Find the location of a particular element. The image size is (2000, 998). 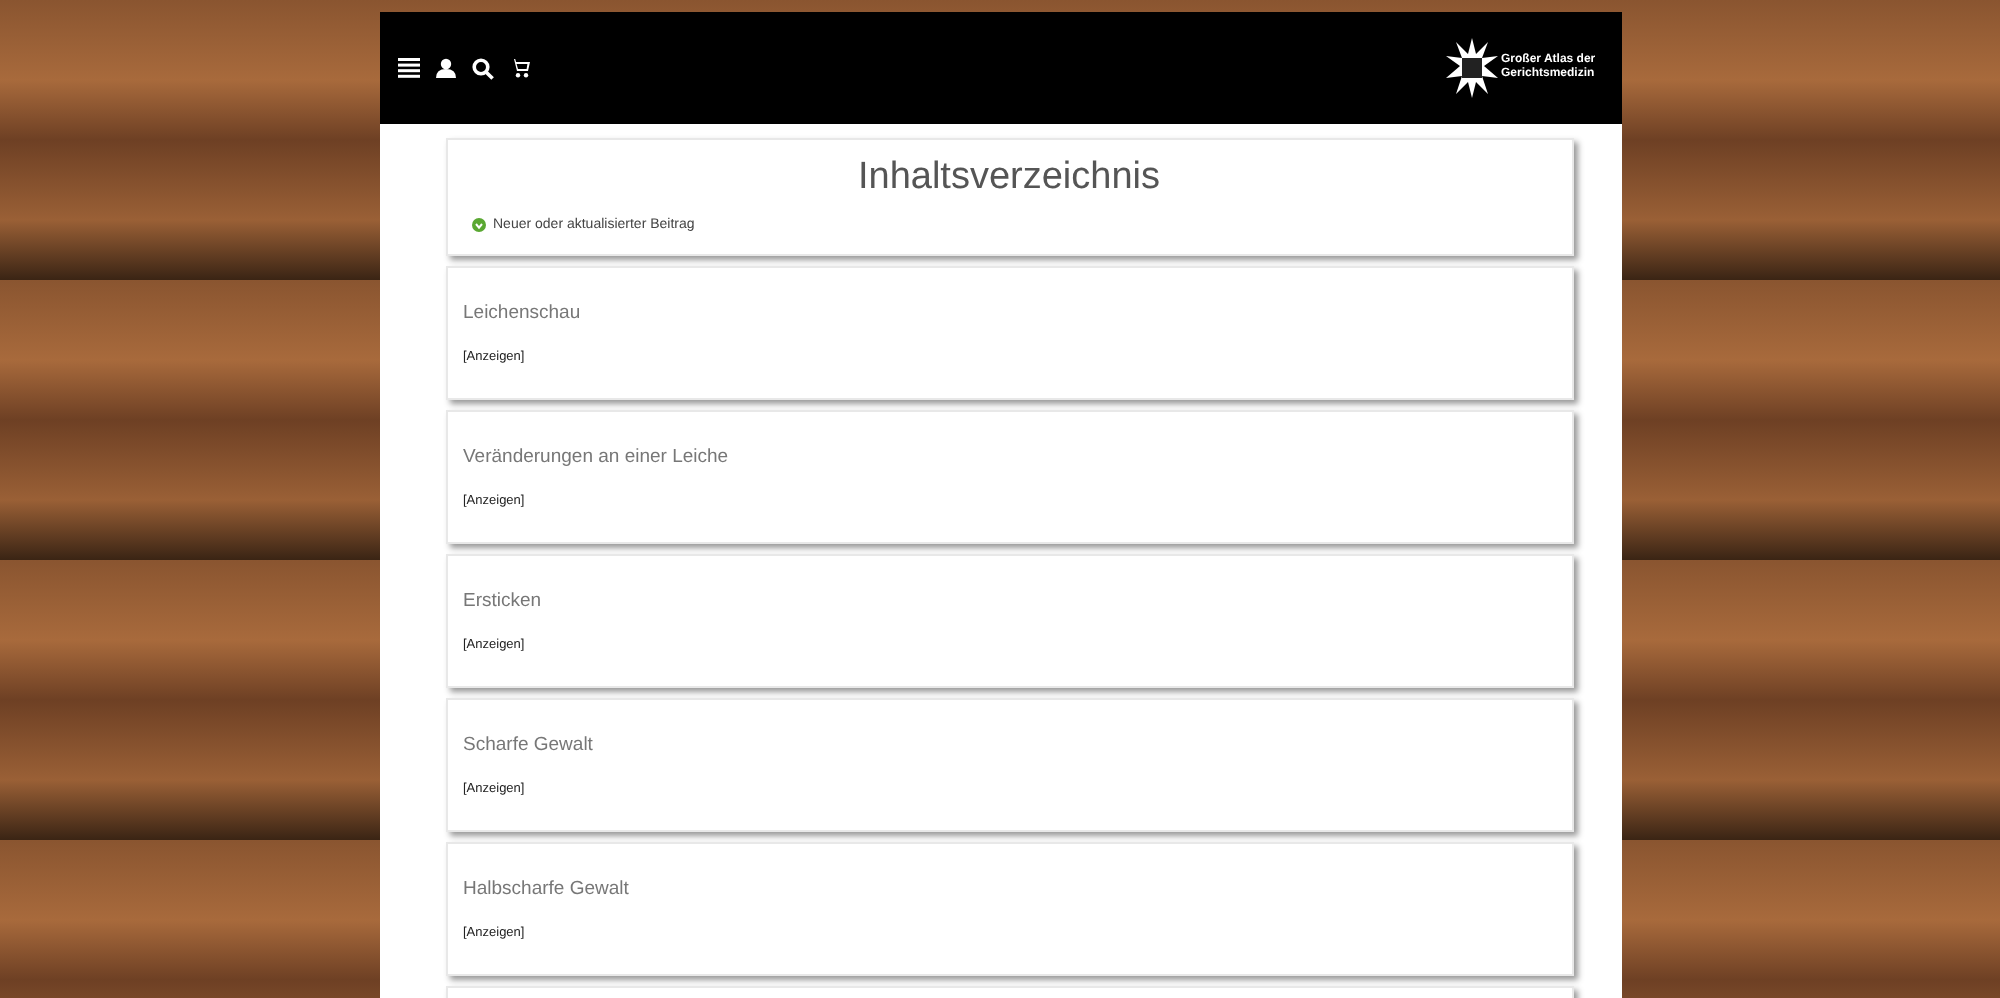

section-title: Veränderungen an einer Leiche is located at coordinates (597, 458).